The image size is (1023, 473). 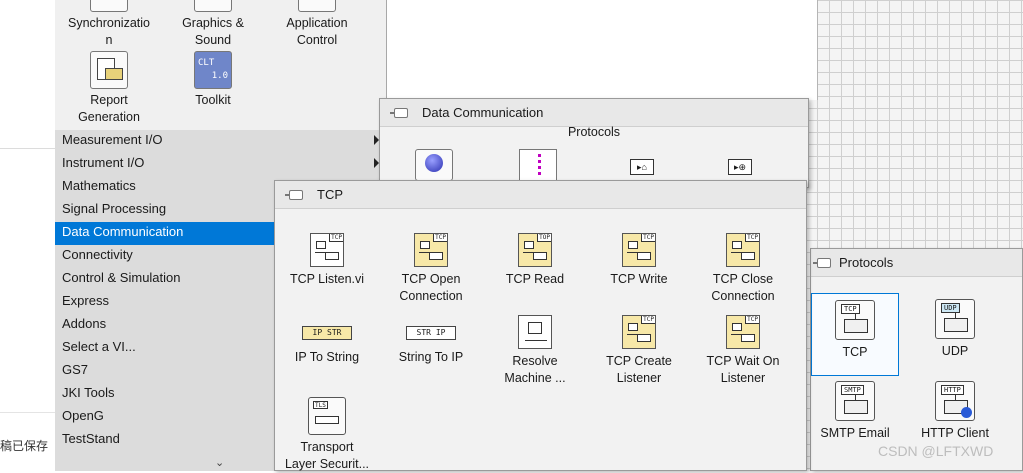 I want to click on tcp-write-icon: TCP, so click(x=639, y=250).